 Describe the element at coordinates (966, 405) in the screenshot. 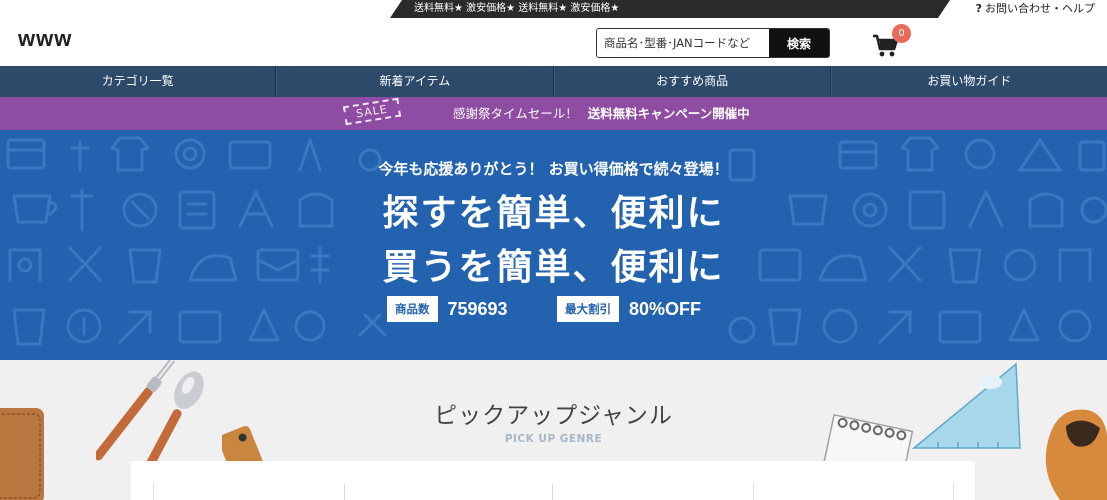

I see `triangle-ruler-image` at that location.